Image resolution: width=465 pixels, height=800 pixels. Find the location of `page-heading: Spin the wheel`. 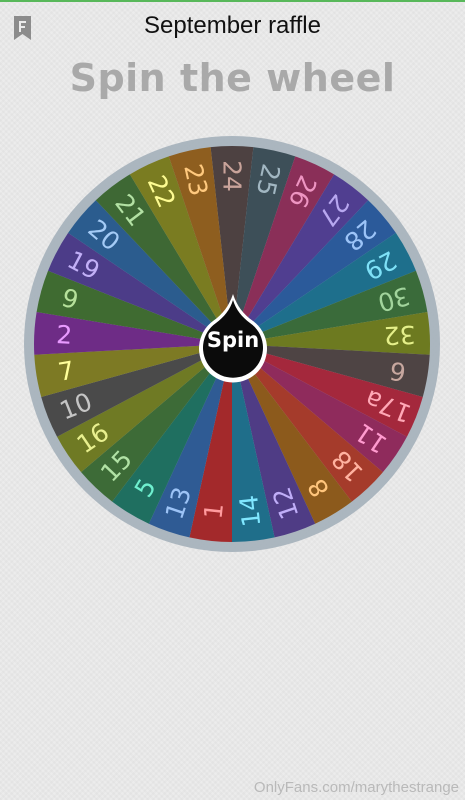

page-heading: Spin the wheel is located at coordinates (232, 78).